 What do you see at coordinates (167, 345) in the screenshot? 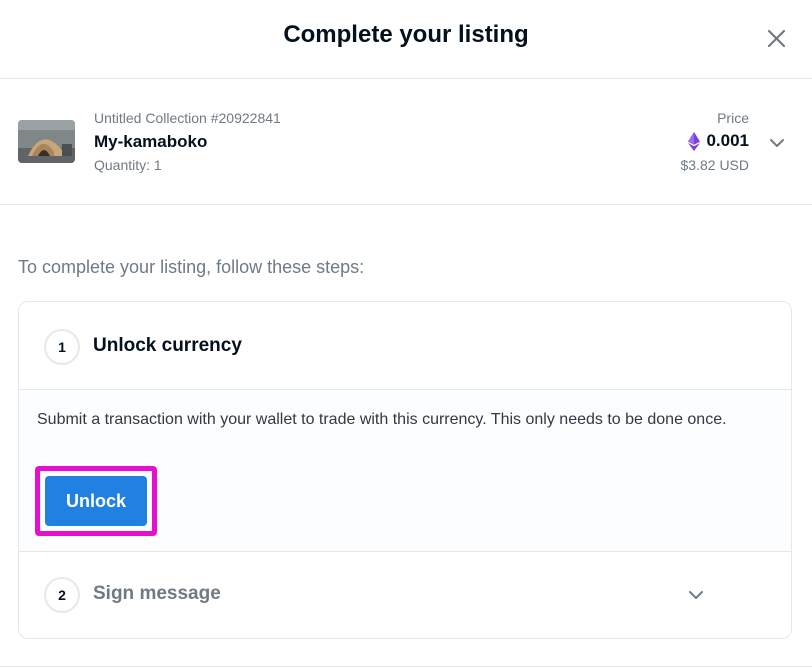
I see `step-title: Unlock currency` at bounding box center [167, 345].